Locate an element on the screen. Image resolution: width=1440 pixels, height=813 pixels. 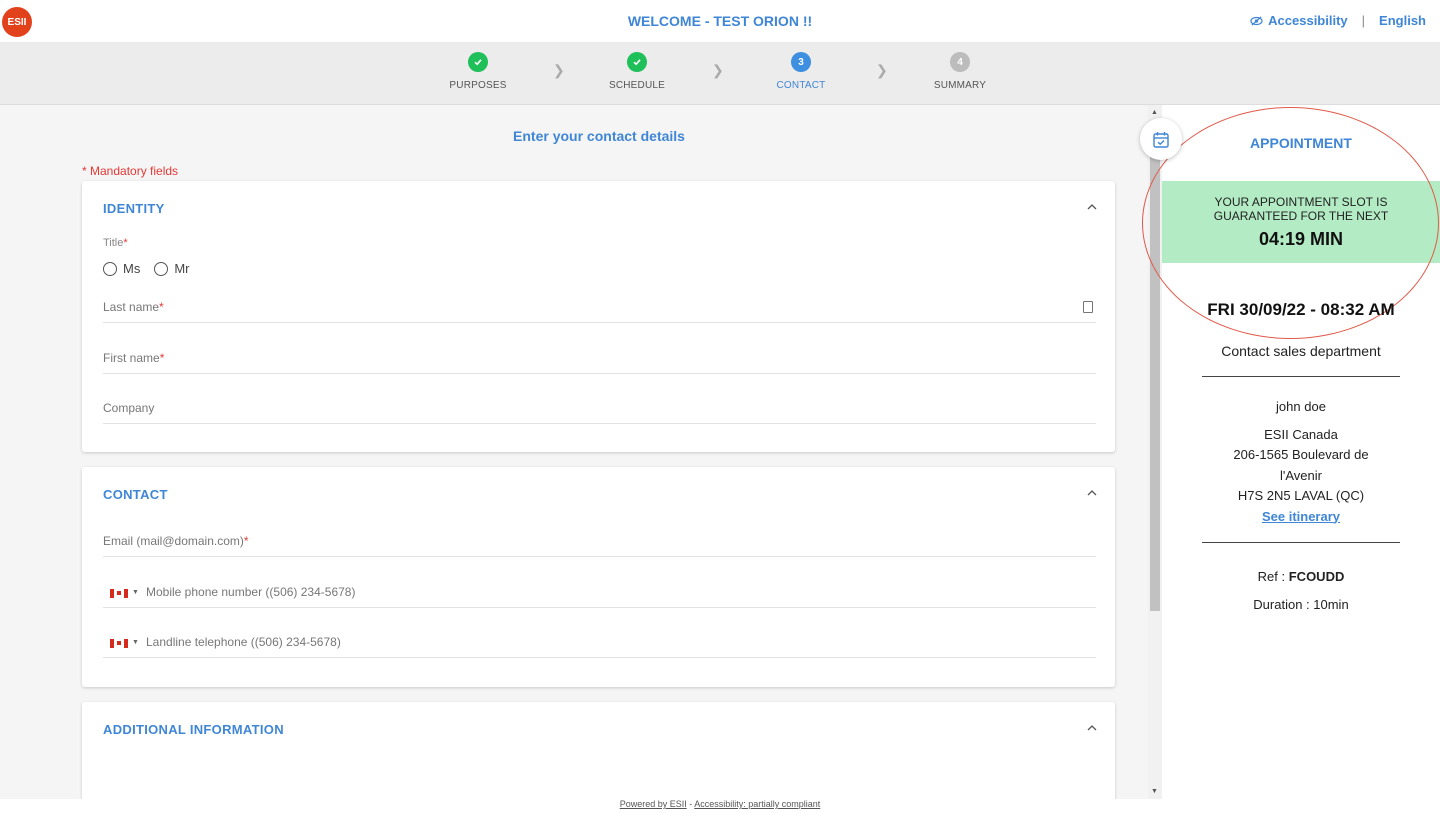
collapse-contact-button is located at coordinates (1092, 491).